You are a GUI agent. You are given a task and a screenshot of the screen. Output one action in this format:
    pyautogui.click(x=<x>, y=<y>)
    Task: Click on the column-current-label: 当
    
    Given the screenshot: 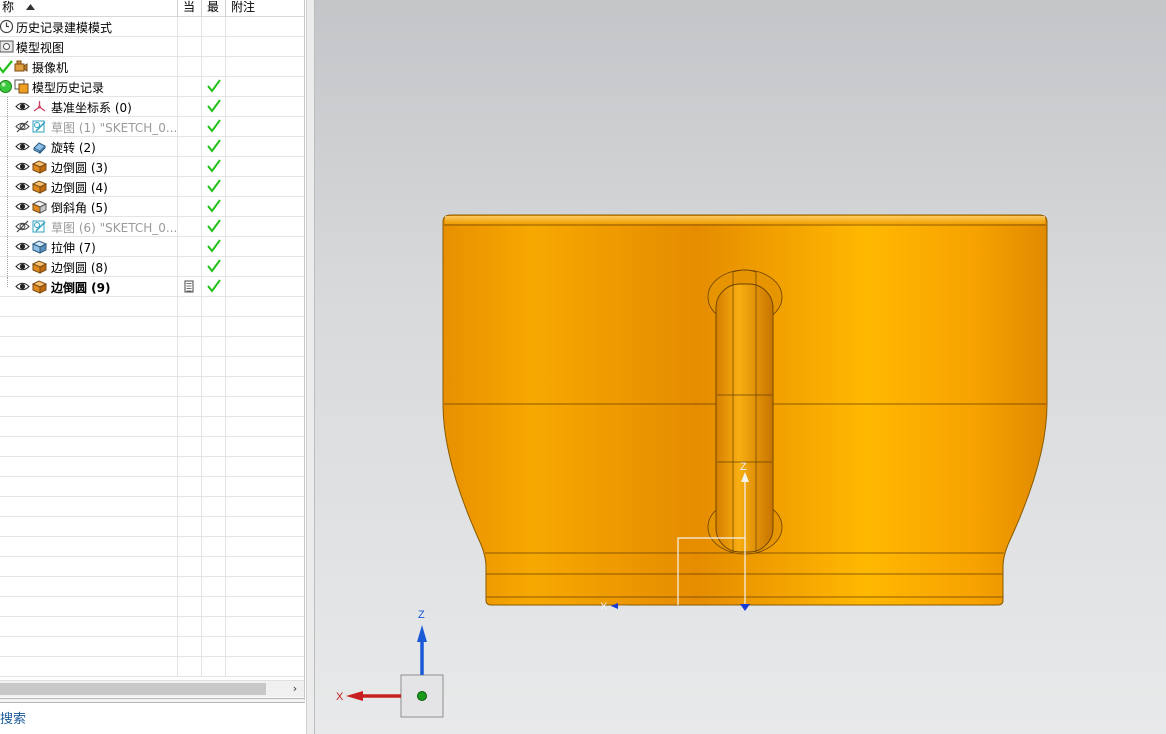 What is the action you would take?
    pyautogui.click(x=189, y=7)
    